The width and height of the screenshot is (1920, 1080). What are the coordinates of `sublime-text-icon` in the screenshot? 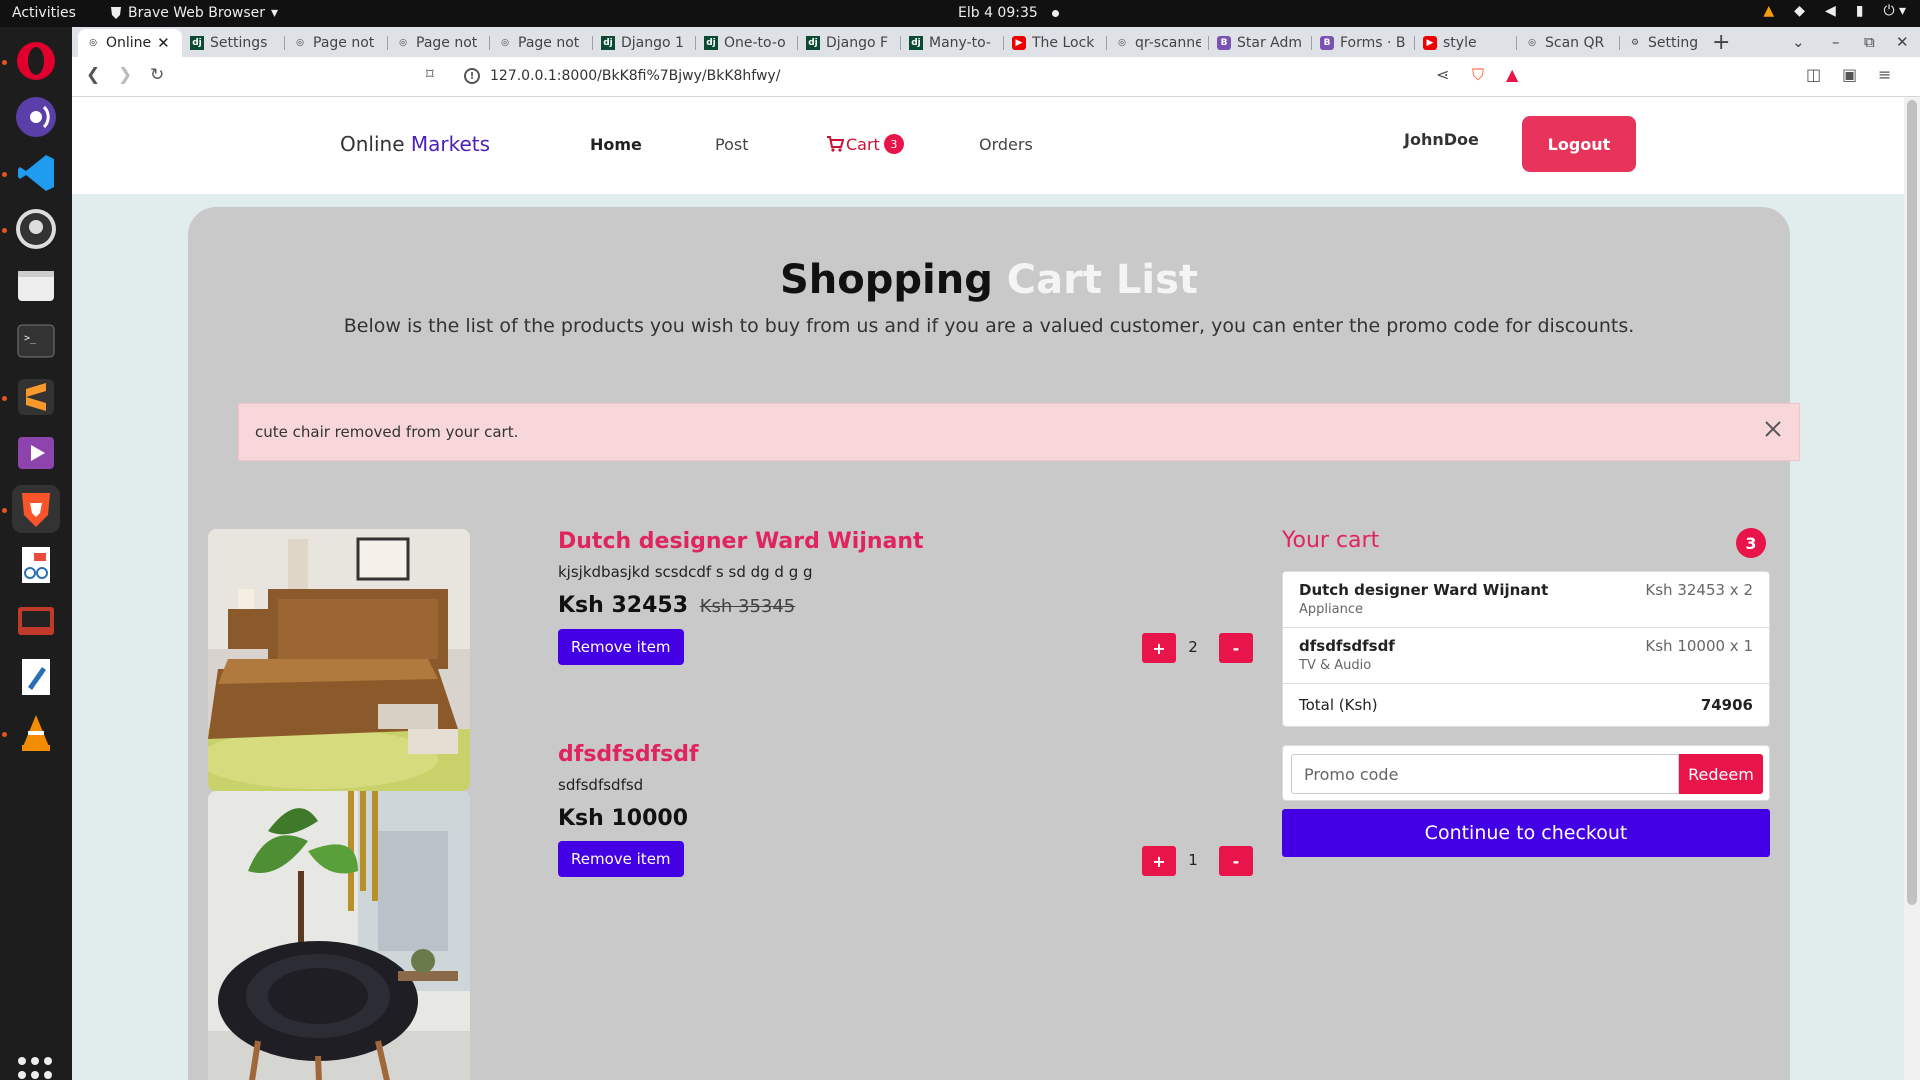 It's located at (36, 397).